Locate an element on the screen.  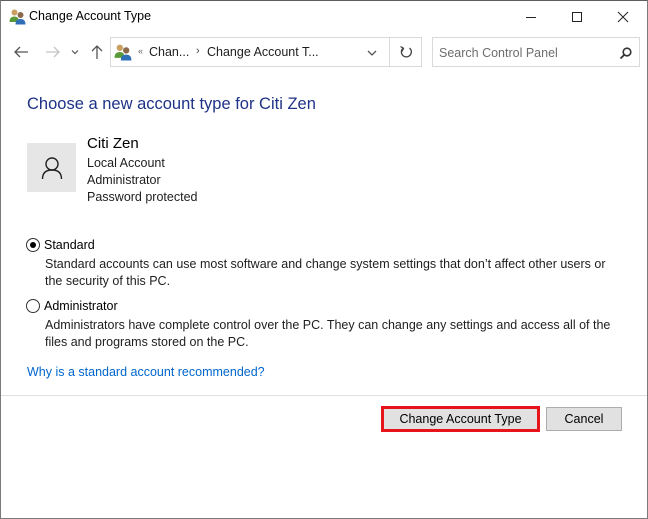
up-button is located at coordinates (97, 52).